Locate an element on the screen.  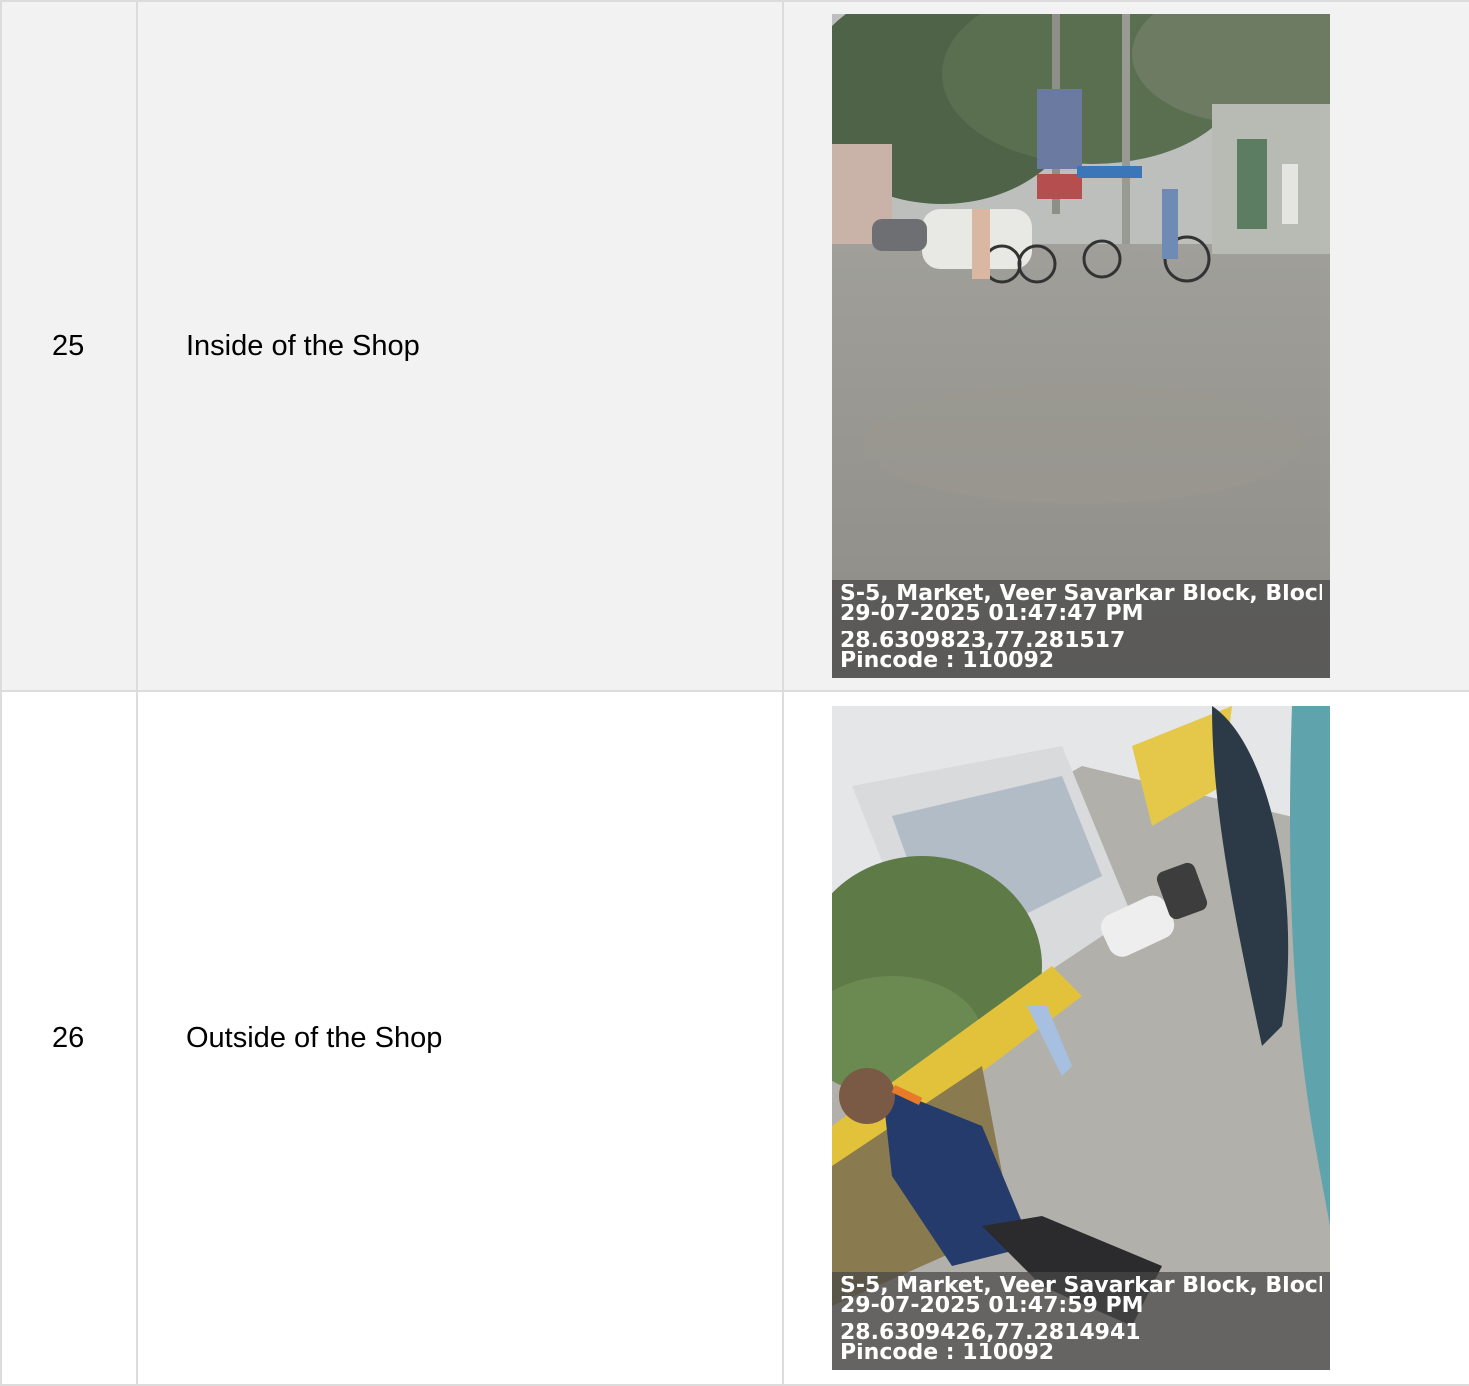
stamp-datetime: 29-07-2025 01:47:47 PM is located at coordinates (992, 614).